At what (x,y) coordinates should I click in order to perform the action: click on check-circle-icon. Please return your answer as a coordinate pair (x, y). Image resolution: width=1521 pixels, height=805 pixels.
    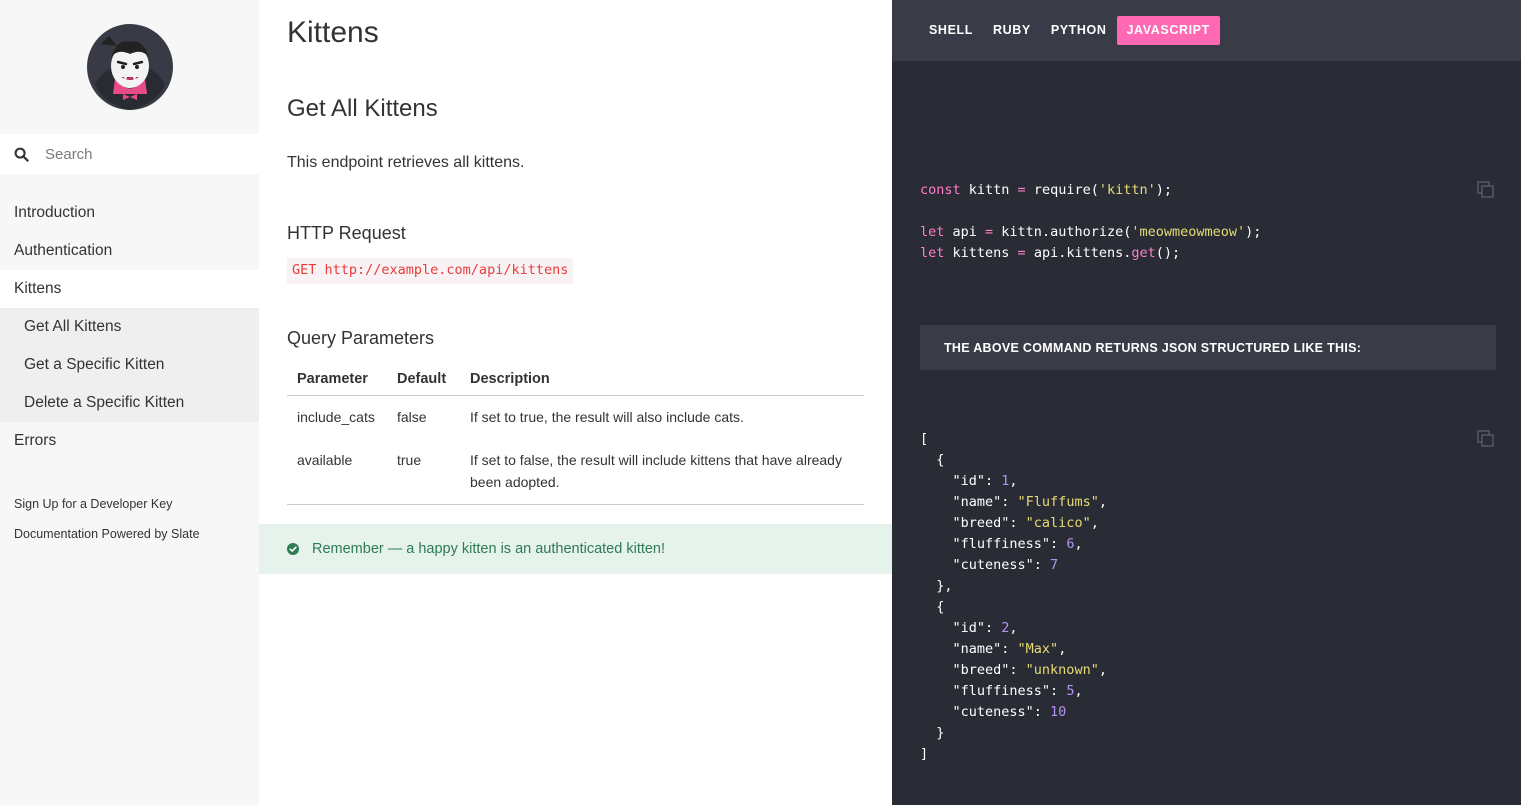
    Looking at the image, I should click on (293, 549).